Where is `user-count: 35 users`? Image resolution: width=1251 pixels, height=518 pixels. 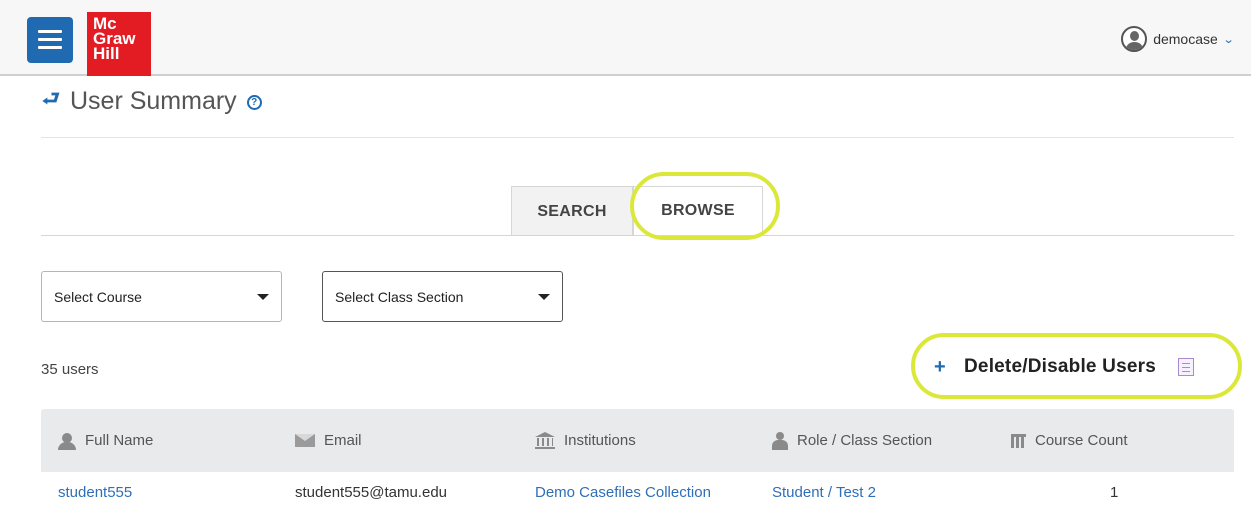 user-count: 35 users is located at coordinates (70, 369).